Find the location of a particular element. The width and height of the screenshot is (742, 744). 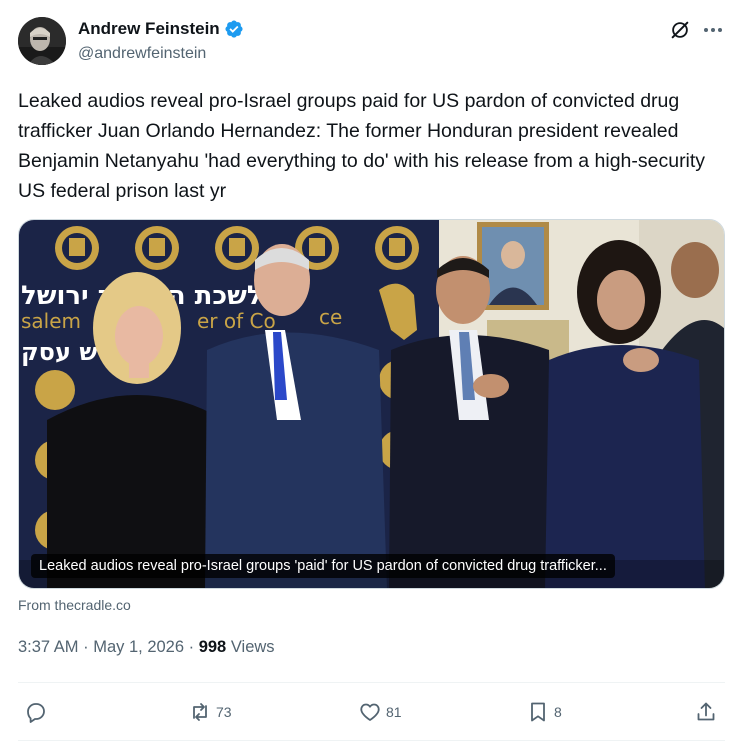

more-options-icon is located at coordinates (713, 30).